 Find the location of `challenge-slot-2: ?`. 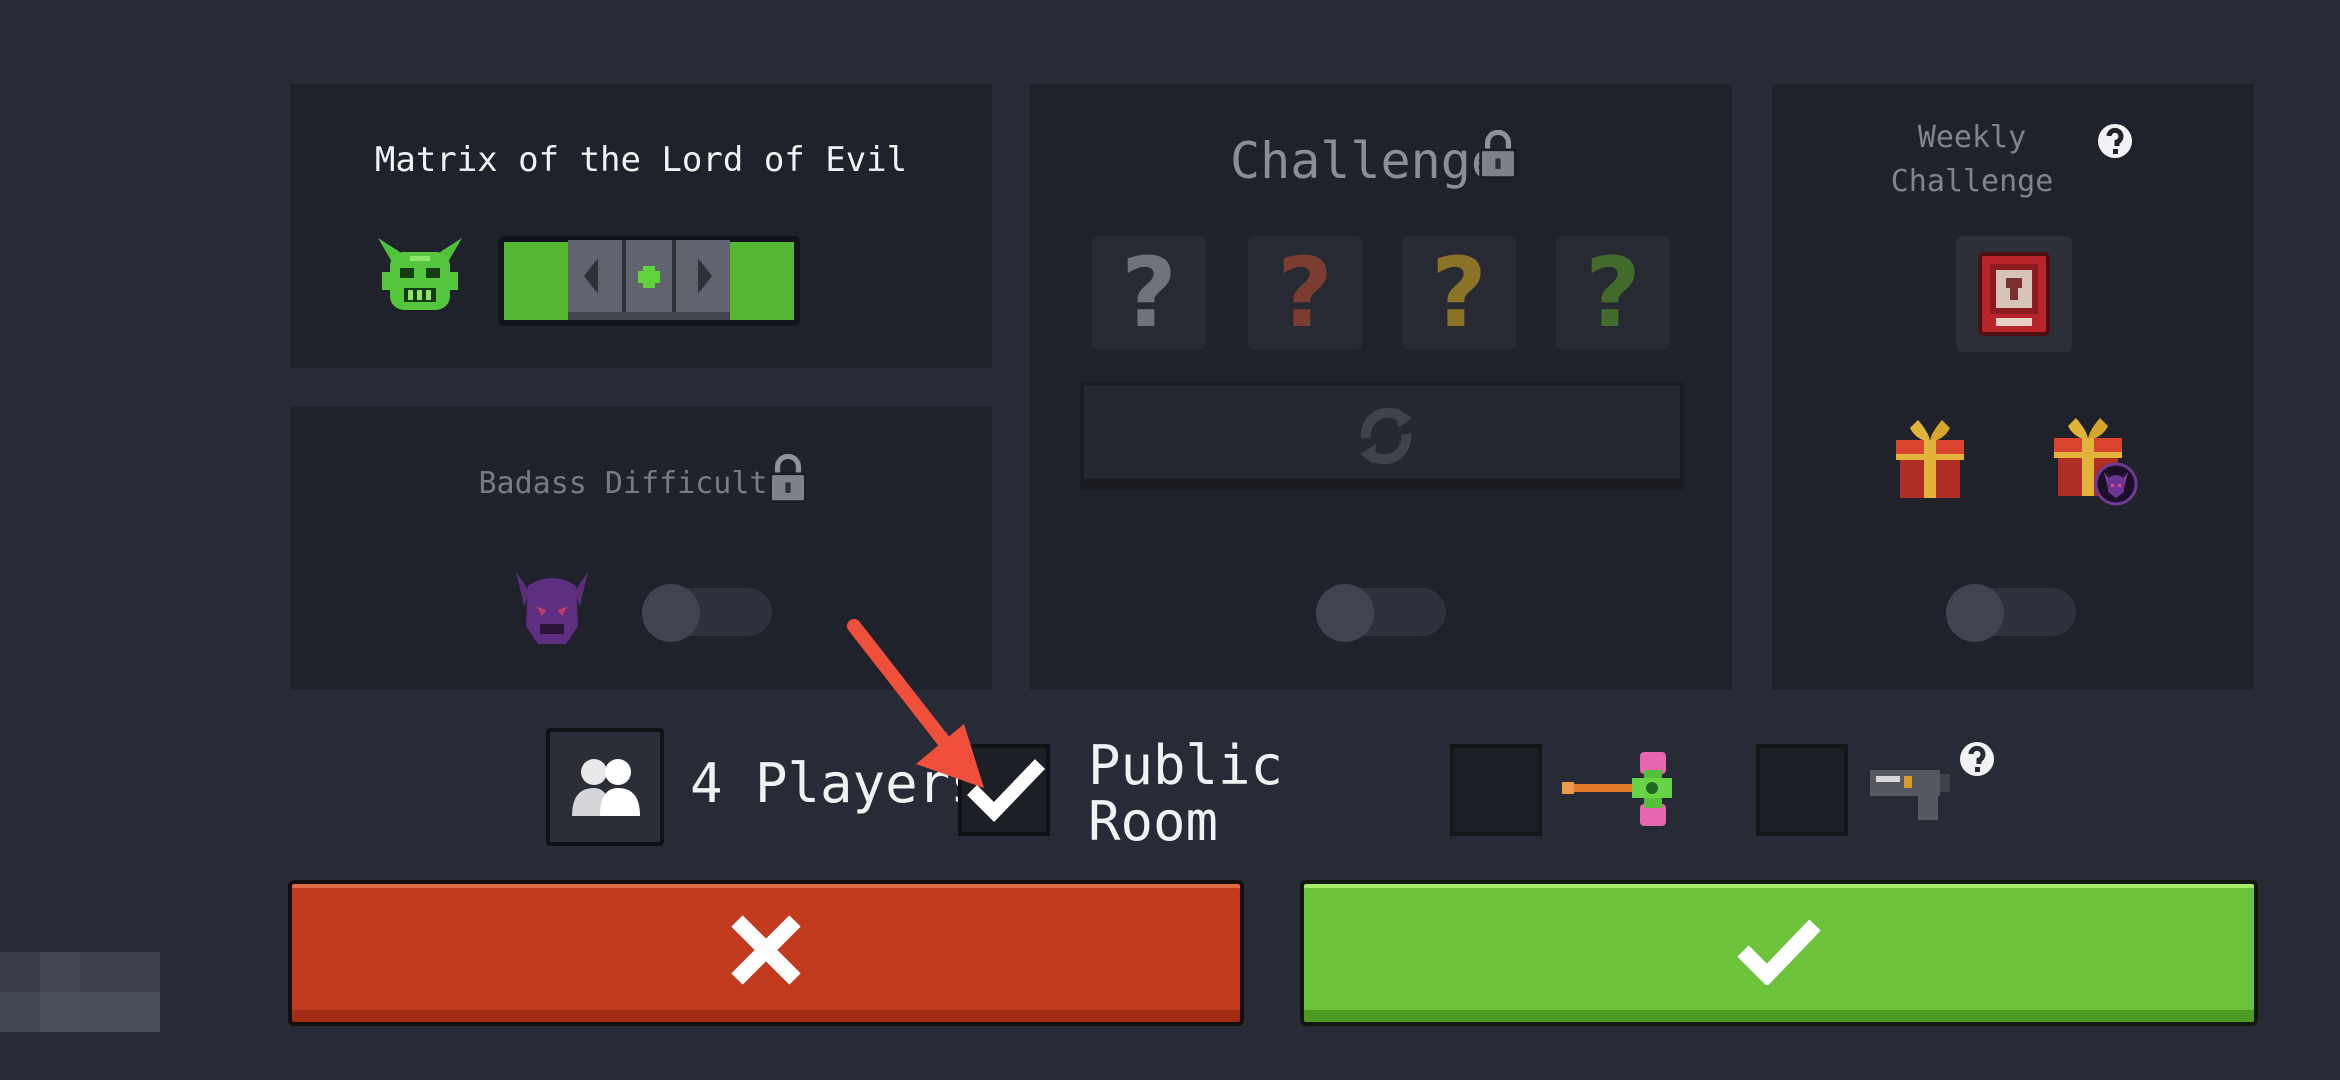

challenge-slot-2: ? is located at coordinates (1305, 293).